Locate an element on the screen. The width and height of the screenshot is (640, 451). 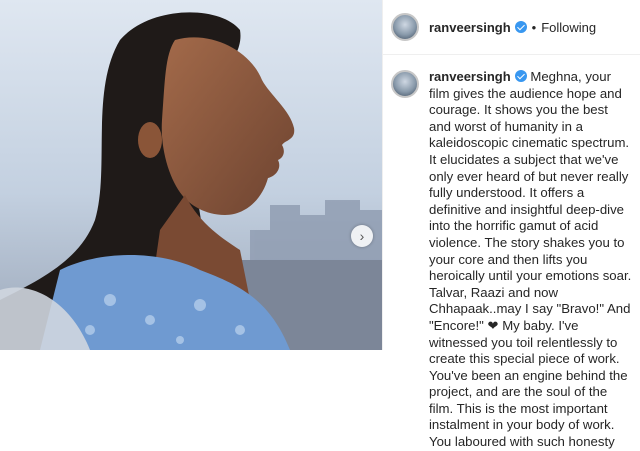
chevron-right-icon: › is located at coordinates (362, 235).